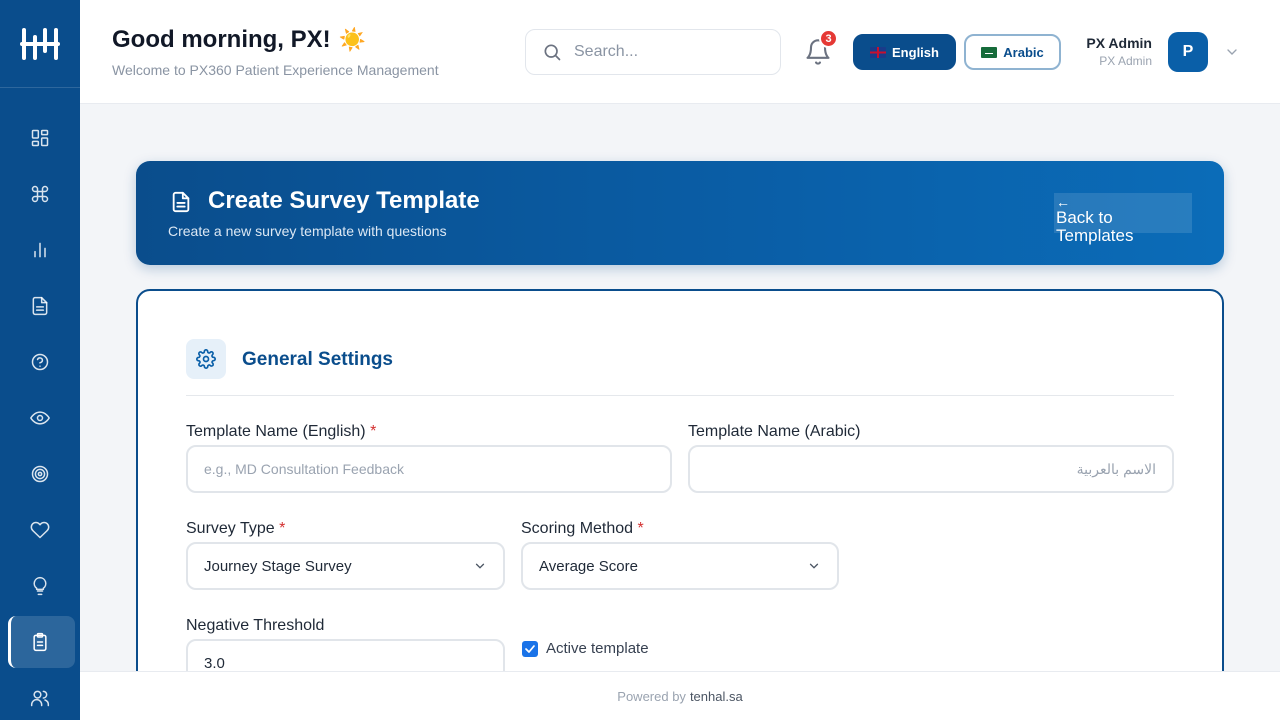 This screenshot has height=720, width=1280. I want to click on section-divider, so click(680, 395).